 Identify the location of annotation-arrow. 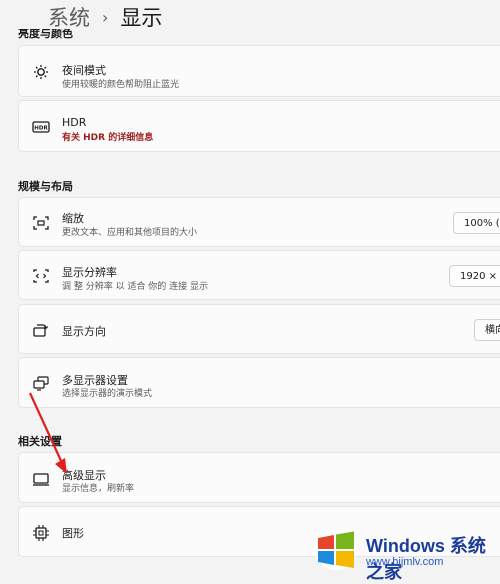
(47, 433).